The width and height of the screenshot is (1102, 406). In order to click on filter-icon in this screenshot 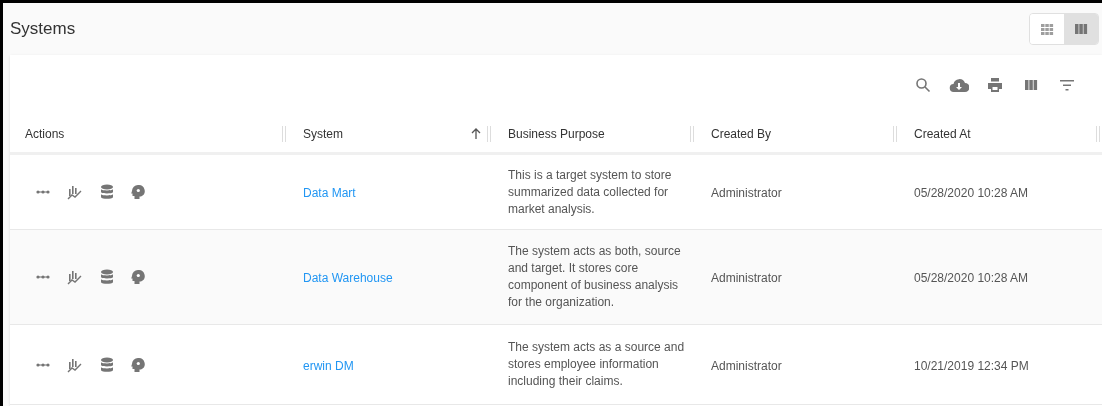, I will do `click(1067, 85)`.